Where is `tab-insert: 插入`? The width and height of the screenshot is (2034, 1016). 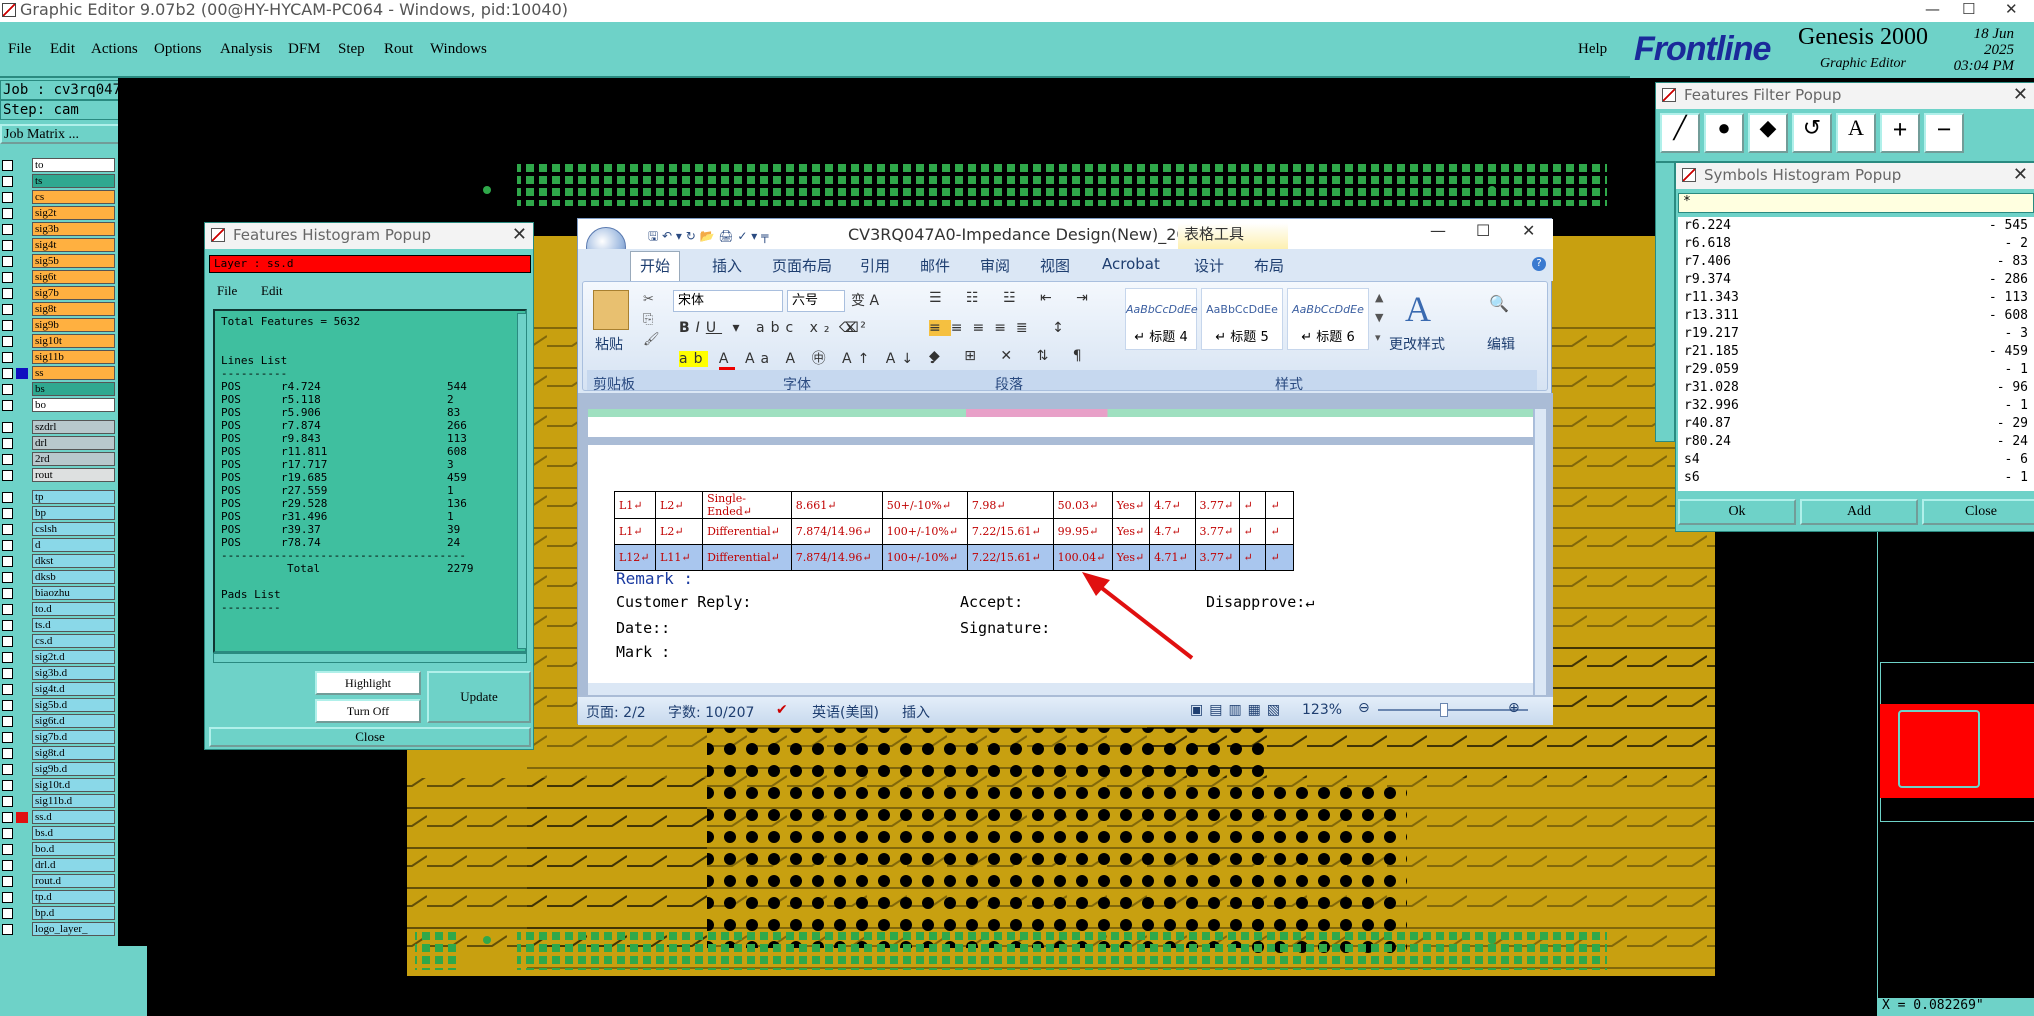 tab-insert: 插入 is located at coordinates (727, 265).